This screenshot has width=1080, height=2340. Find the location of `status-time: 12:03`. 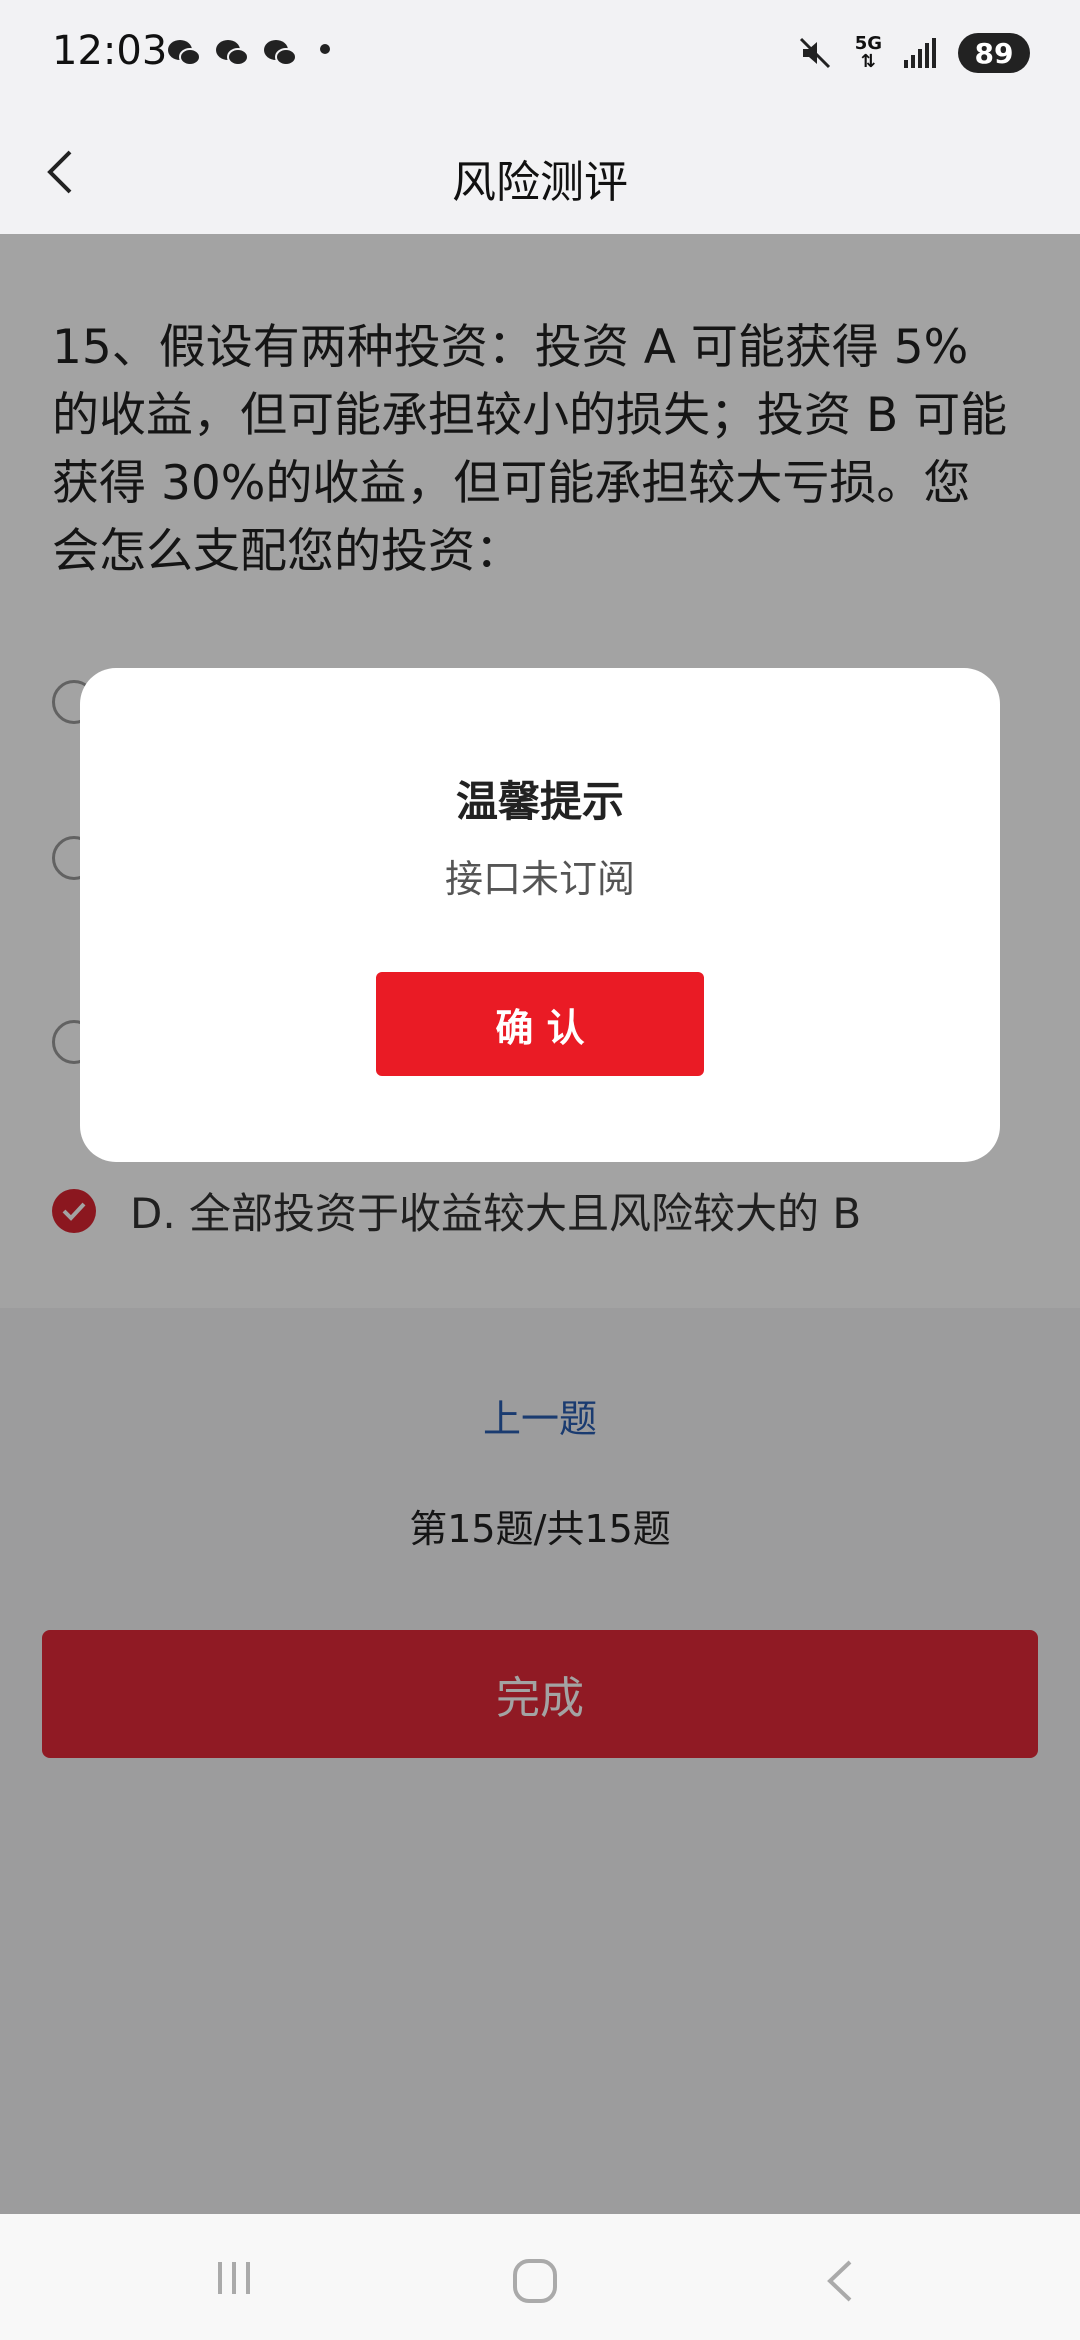

status-time: 12:03 is located at coordinates (110, 51).